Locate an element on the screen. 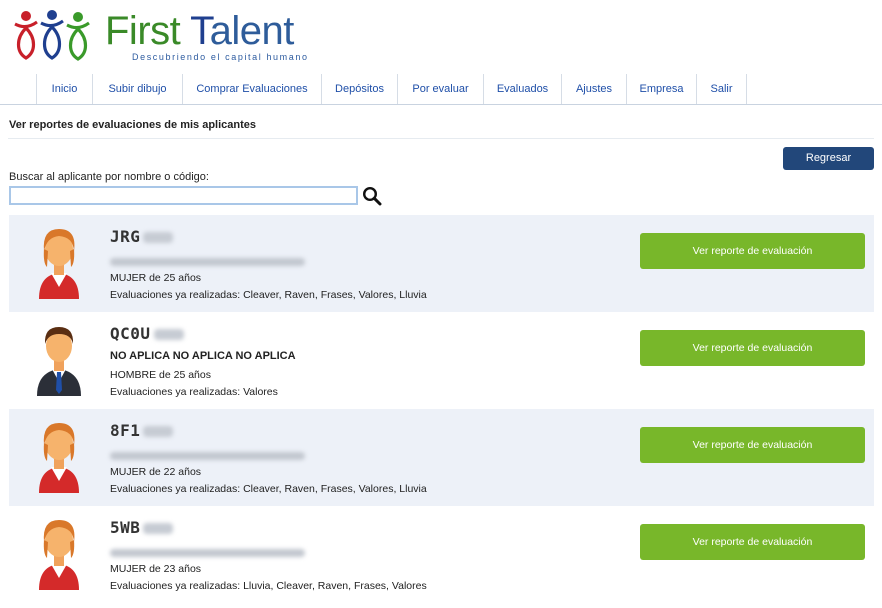 This screenshot has width=882, height=608. brand-logo-text: First Talent is located at coordinates (199, 31).